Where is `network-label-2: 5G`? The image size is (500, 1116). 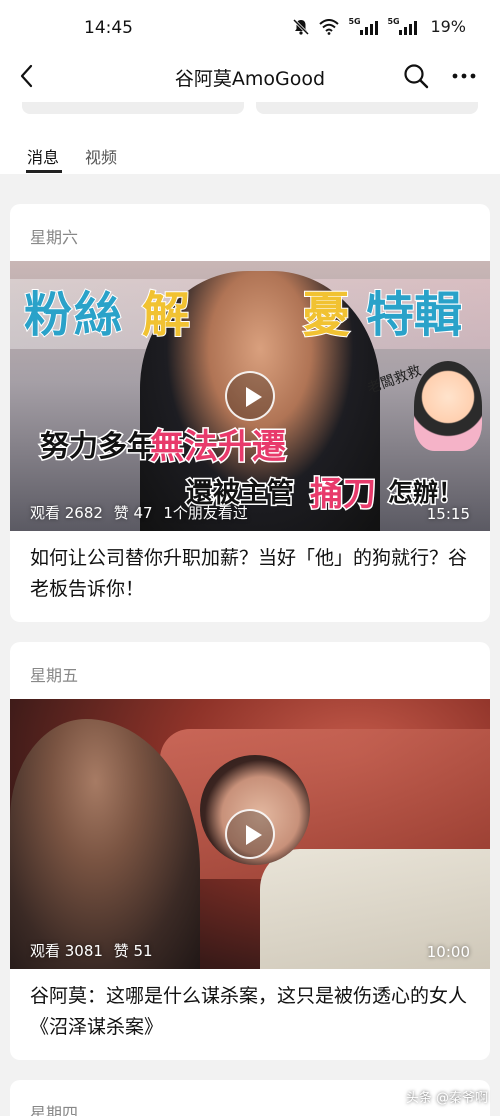 network-label-2: 5G is located at coordinates (393, 21).